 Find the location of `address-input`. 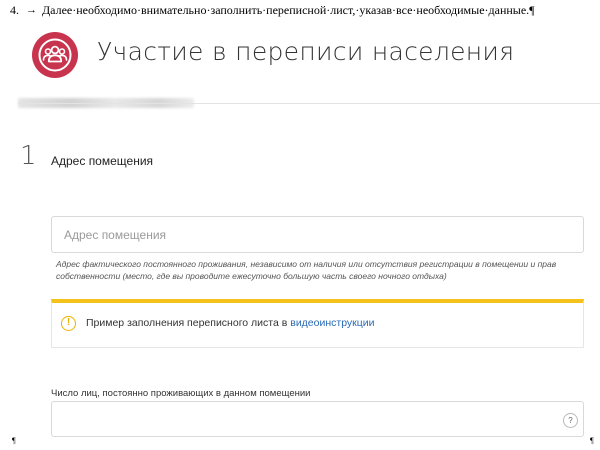

address-input is located at coordinates (317, 234).